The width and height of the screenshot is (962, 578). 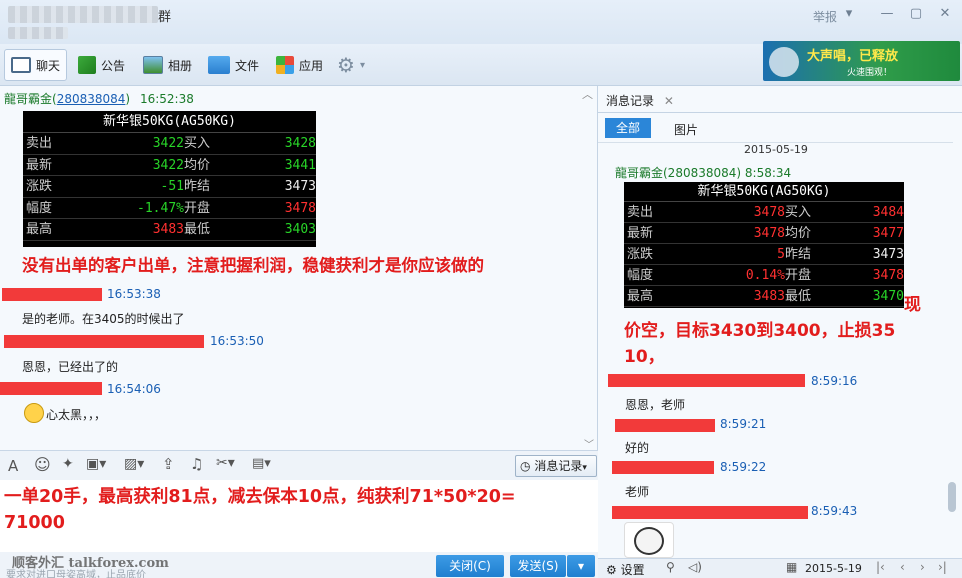 I want to click on font-icon: A, so click(x=13, y=466).